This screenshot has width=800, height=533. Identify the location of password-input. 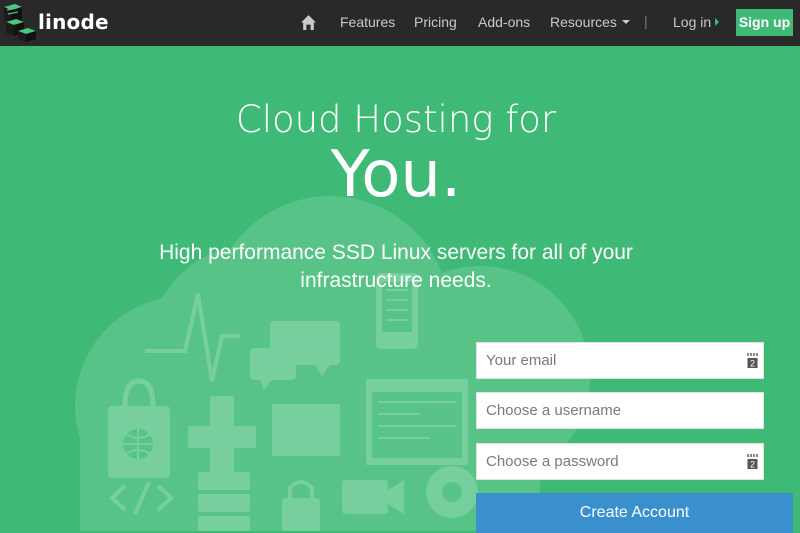
(620, 461).